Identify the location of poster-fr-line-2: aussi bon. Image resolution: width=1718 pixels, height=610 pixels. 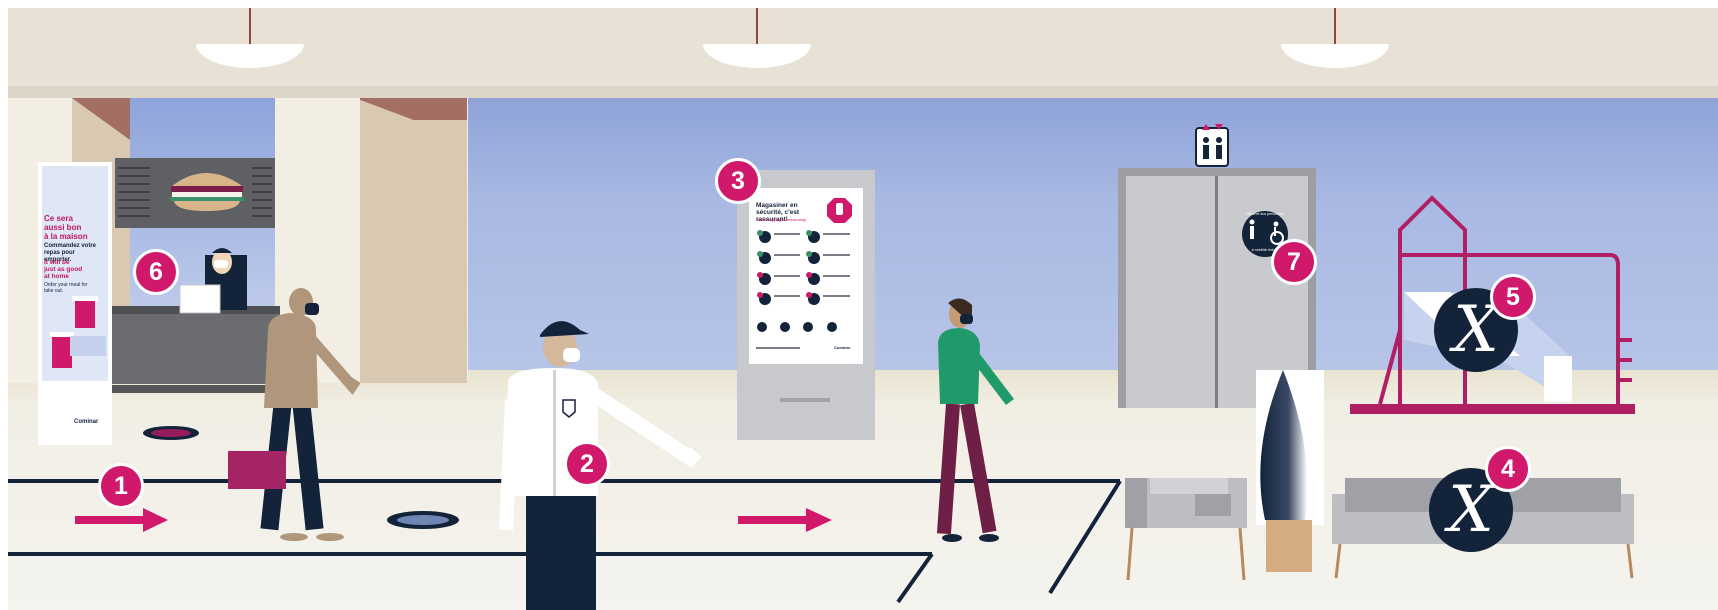
(63, 227).